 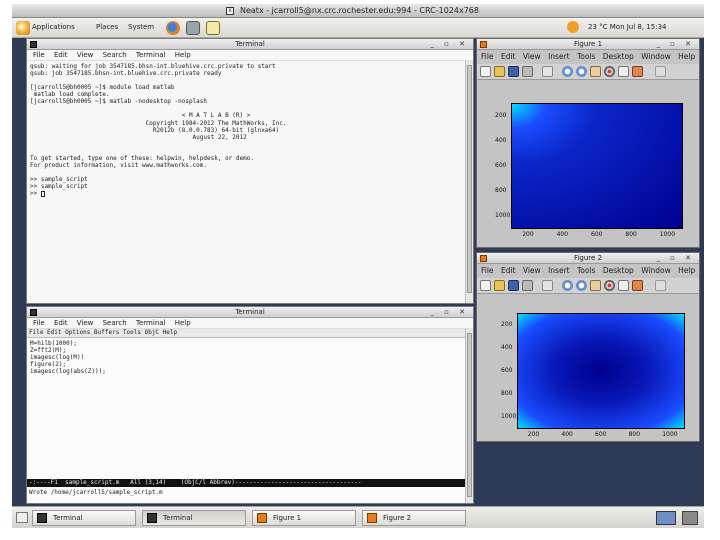 What do you see at coordinates (84, 518) in the screenshot?
I see `taskbar-item-terminal-1: Terminal` at bounding box center [84, 518].